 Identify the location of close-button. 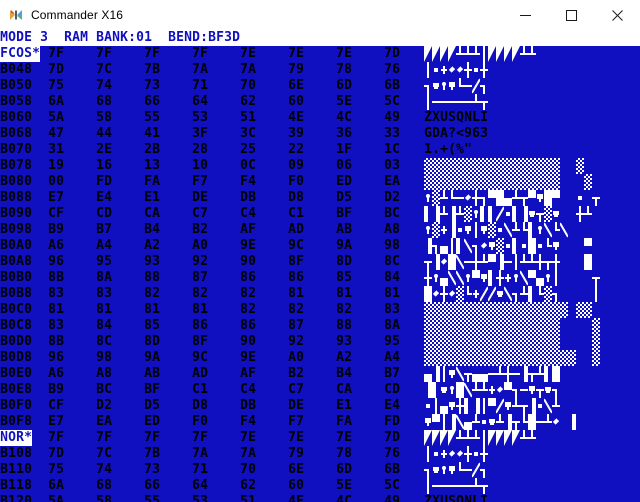
(617, 15).